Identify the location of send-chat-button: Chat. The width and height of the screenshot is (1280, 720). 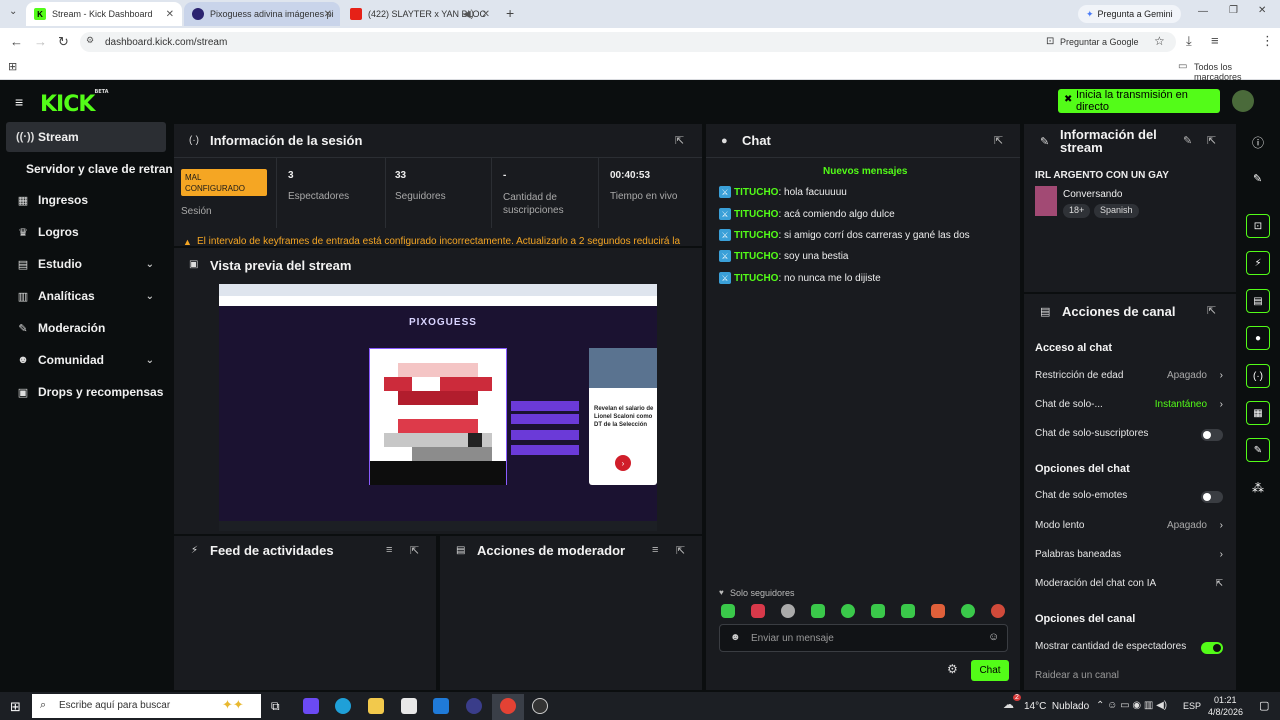
(990, 670).